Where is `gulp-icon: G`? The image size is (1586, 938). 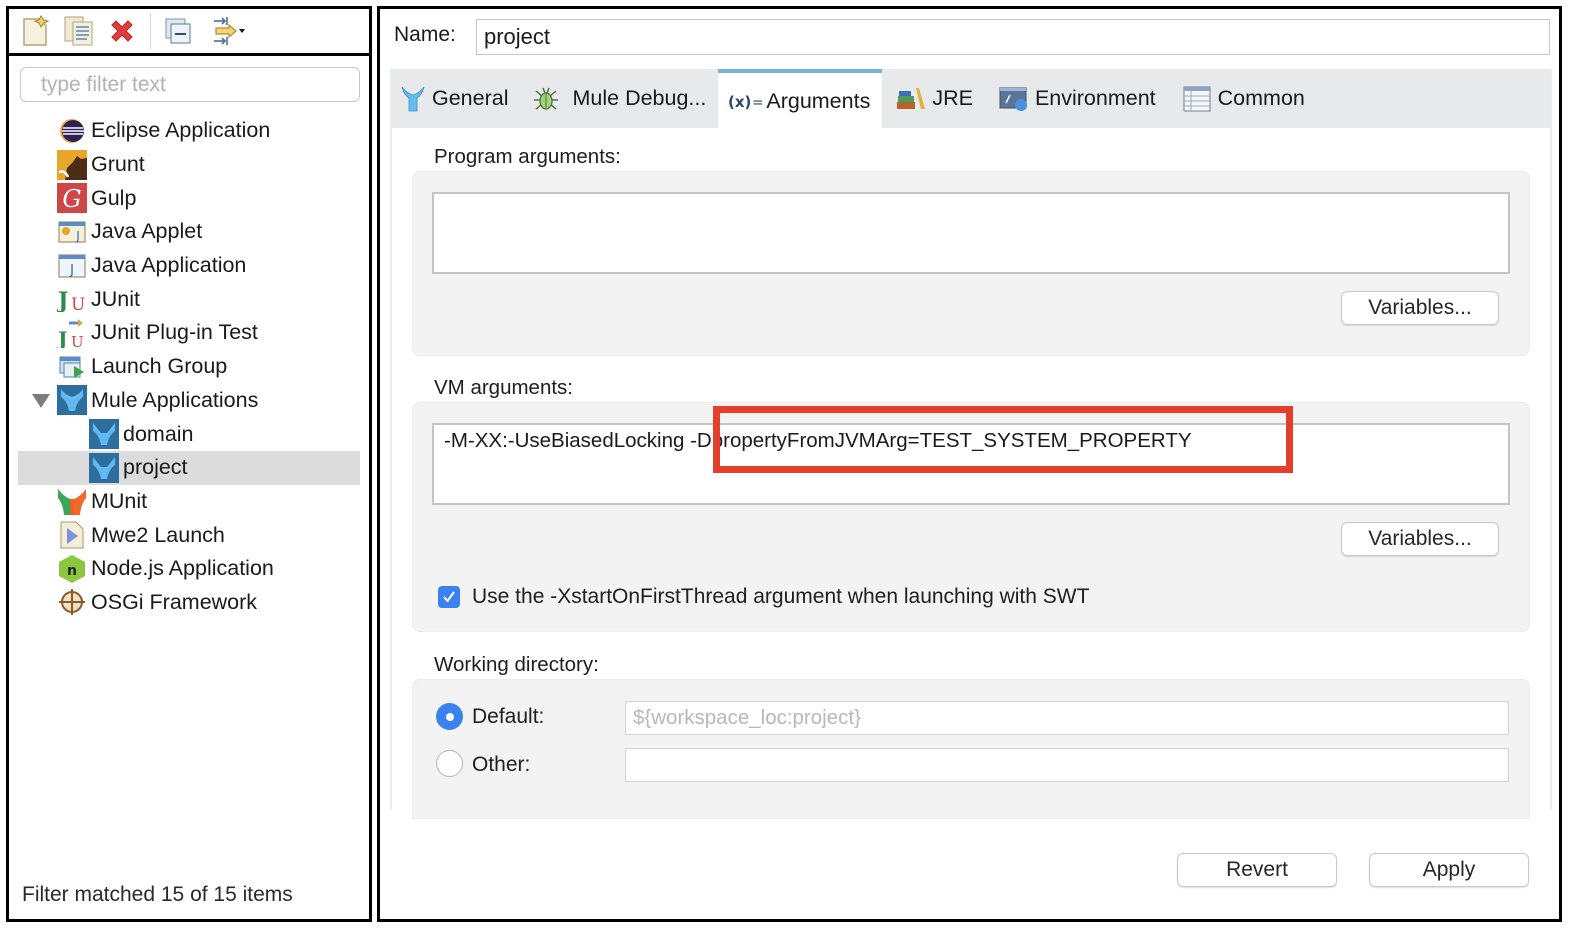 gulp-icon: G is located at coordinates (72, 198).